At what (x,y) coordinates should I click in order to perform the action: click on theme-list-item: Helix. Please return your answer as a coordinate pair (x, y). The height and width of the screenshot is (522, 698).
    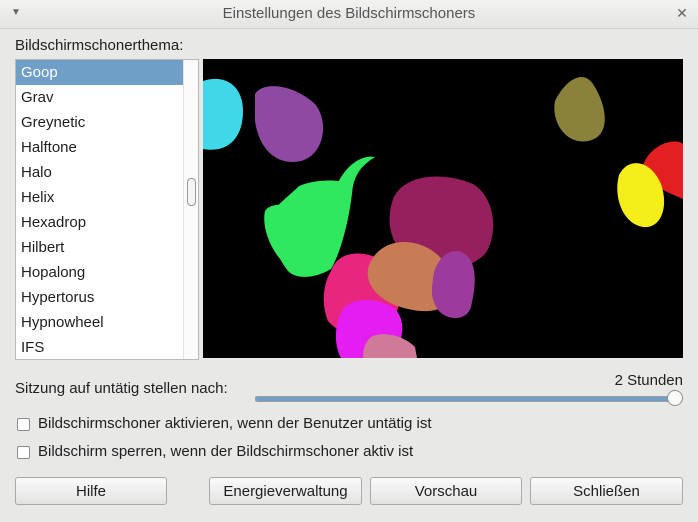
    Looking at the image, I should click on (107, 197).